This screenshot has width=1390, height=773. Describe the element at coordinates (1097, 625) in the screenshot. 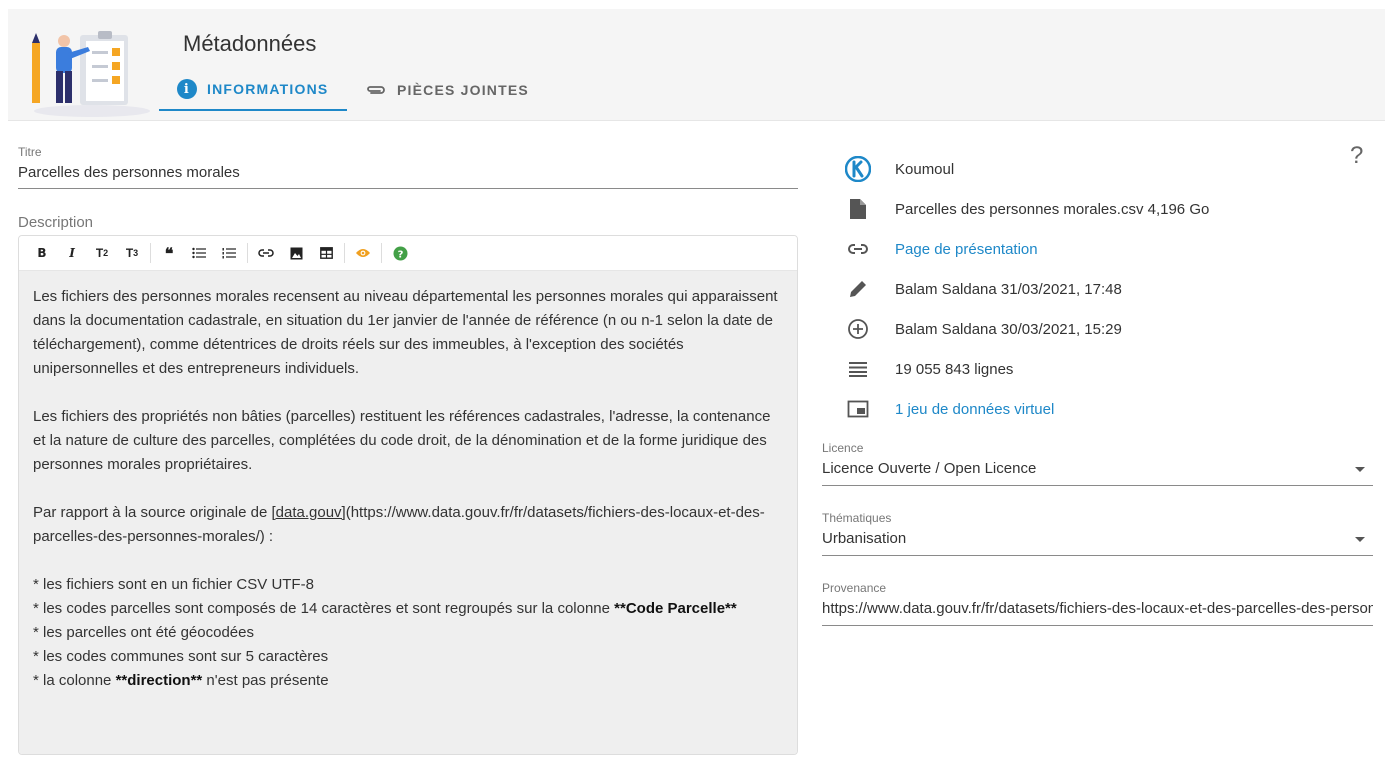

I see `provenance-input-underline` at that location.